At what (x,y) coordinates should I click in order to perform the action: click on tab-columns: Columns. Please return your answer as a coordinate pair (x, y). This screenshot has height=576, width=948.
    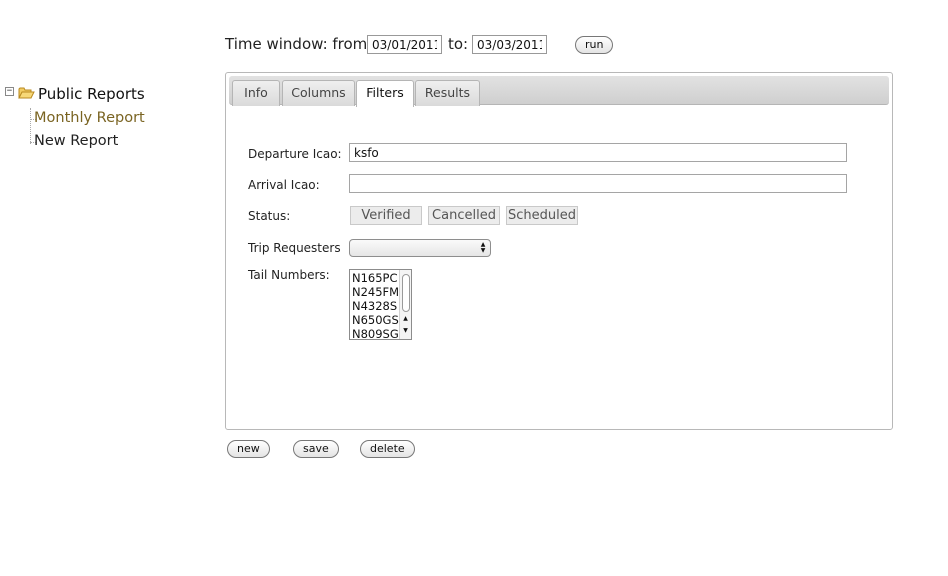
    Looking at the image, I should click on (318, 93).